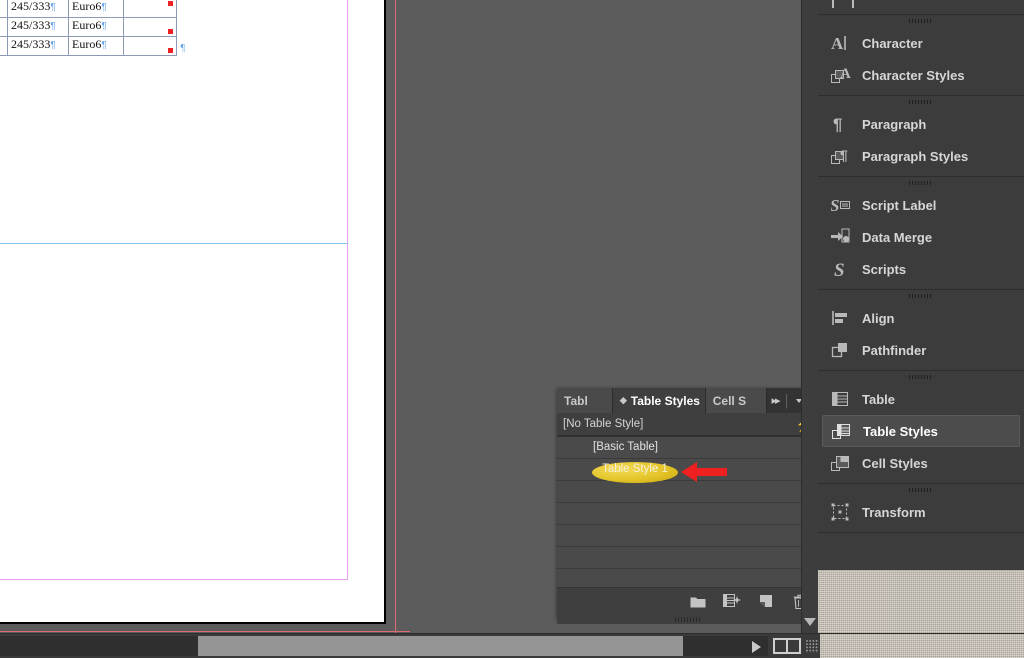  Describe the element at coordinates (841, 156) in the screenshot. I see `paragraph-styles-icon: ¶` at that location.